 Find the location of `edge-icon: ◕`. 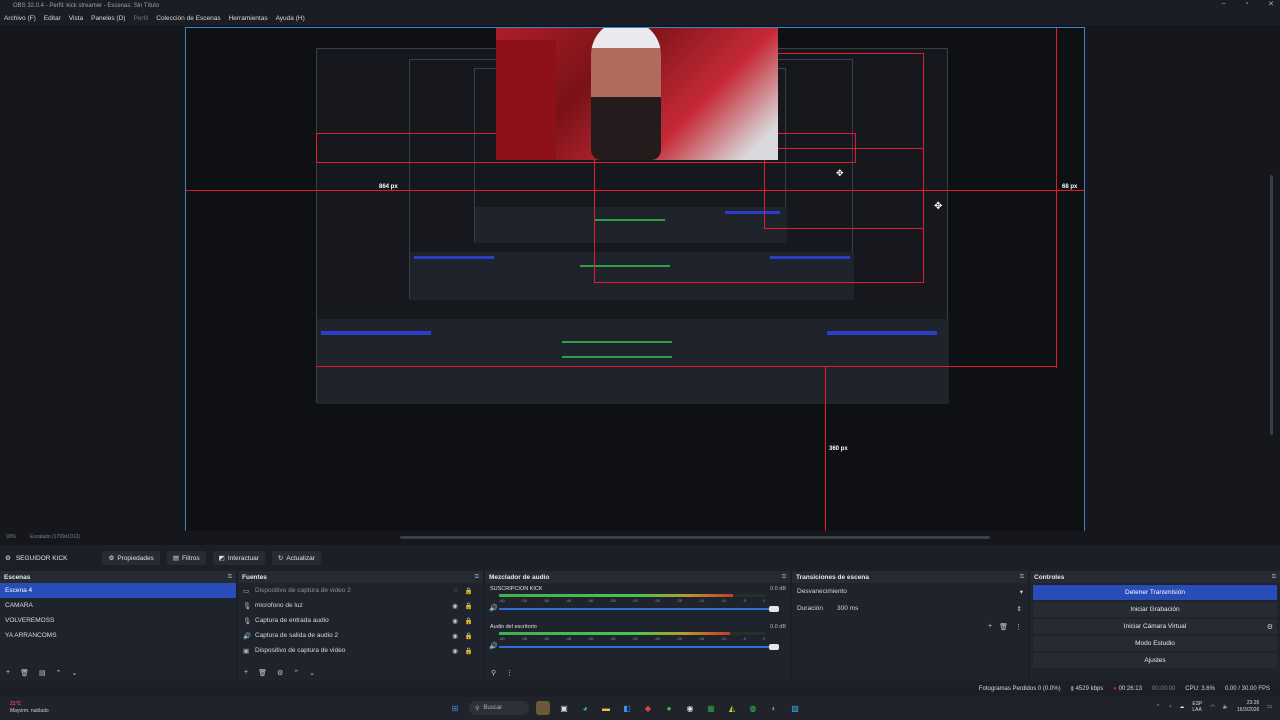

edge-icon: ◕ is located at coordinates (585, 708).